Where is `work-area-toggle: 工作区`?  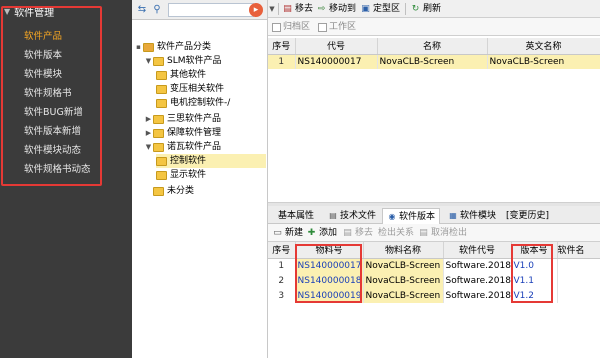 work-area-toggle: 工作区 is located at coordinates (337, 27).